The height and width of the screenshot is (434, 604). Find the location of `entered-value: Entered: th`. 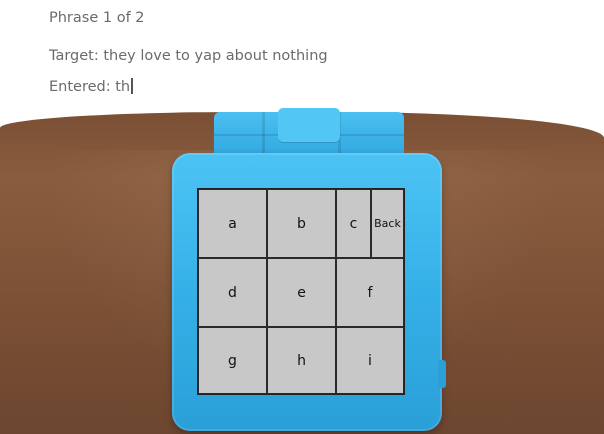

entered-value: Entered: th is located at coordinates (90, 87).